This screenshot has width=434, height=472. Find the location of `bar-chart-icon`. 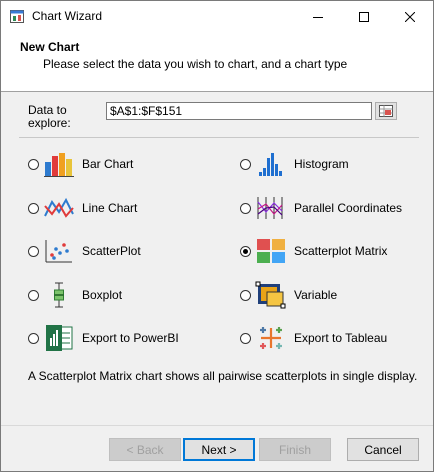

bar-chart-icon is located at coordinates (59, 165).